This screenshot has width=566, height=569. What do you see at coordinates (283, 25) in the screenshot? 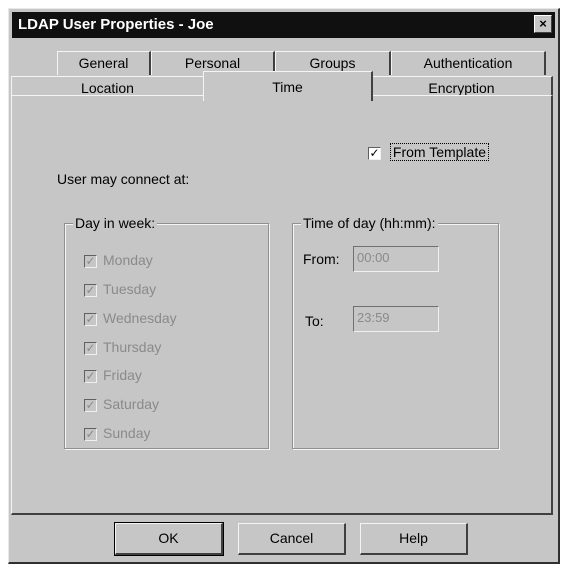
I see `title-bar: LDAP User Properties - Joe ×` at bounding box center [283, 25].